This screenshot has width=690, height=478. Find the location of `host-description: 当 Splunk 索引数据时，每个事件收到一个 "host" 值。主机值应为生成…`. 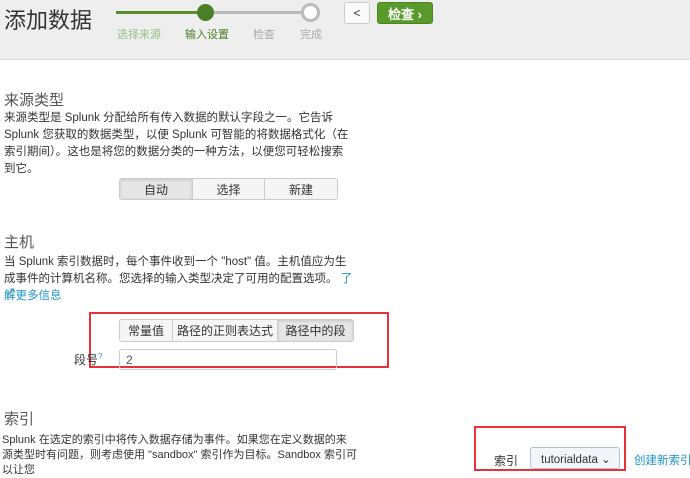

host-description: 当 Splunk 索引数据时，每个事件收到一个 "host" 值。主机值应为生成… is located at coordinates (179, 279).